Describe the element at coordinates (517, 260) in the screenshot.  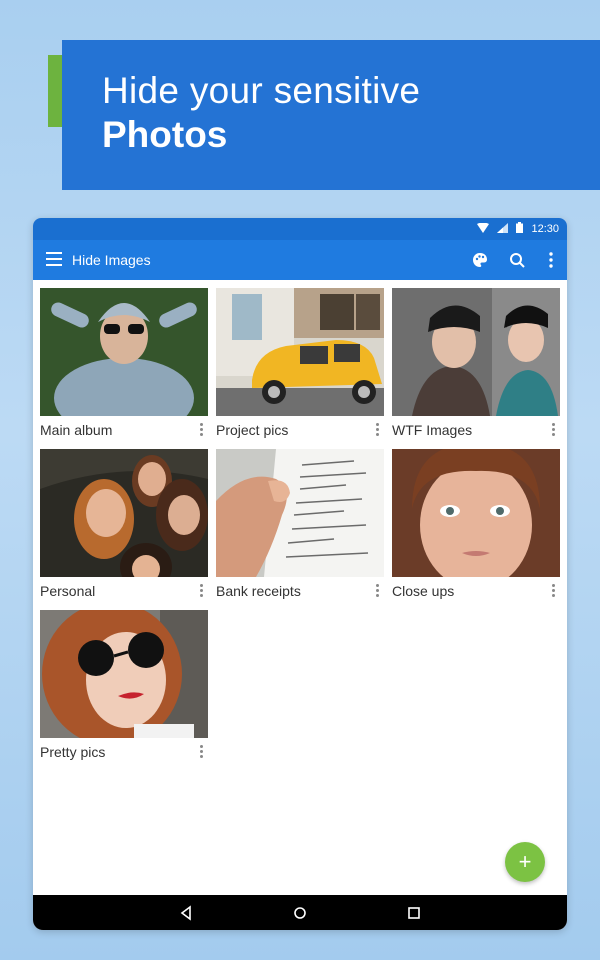
I see `search-icon` at that location.